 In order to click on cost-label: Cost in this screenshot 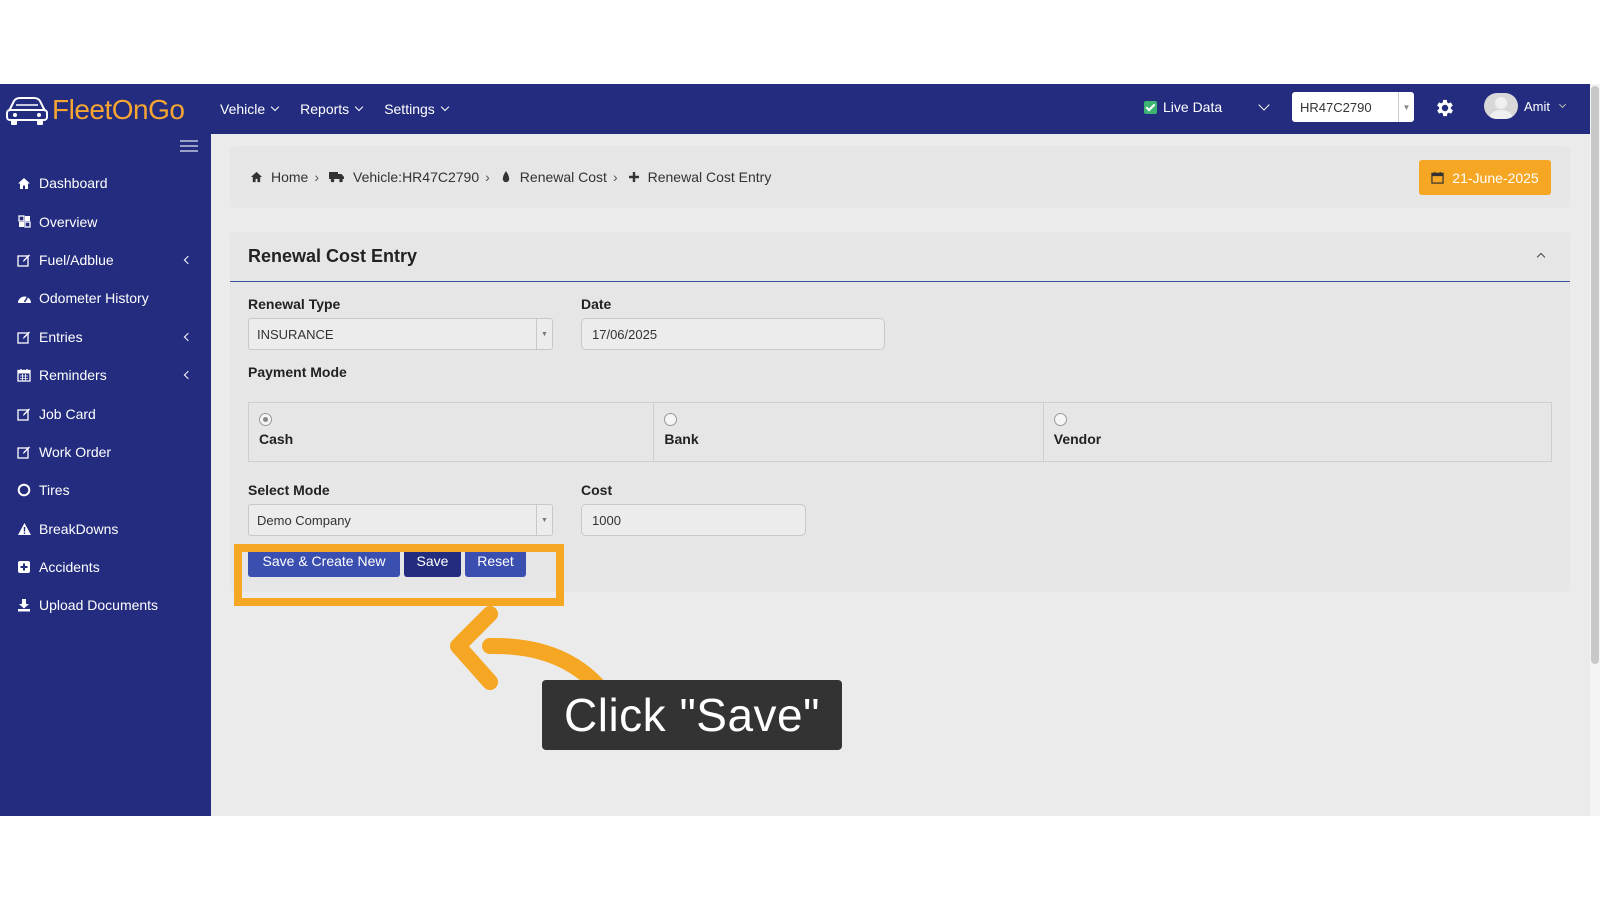, I will do `click(597, 490)`.